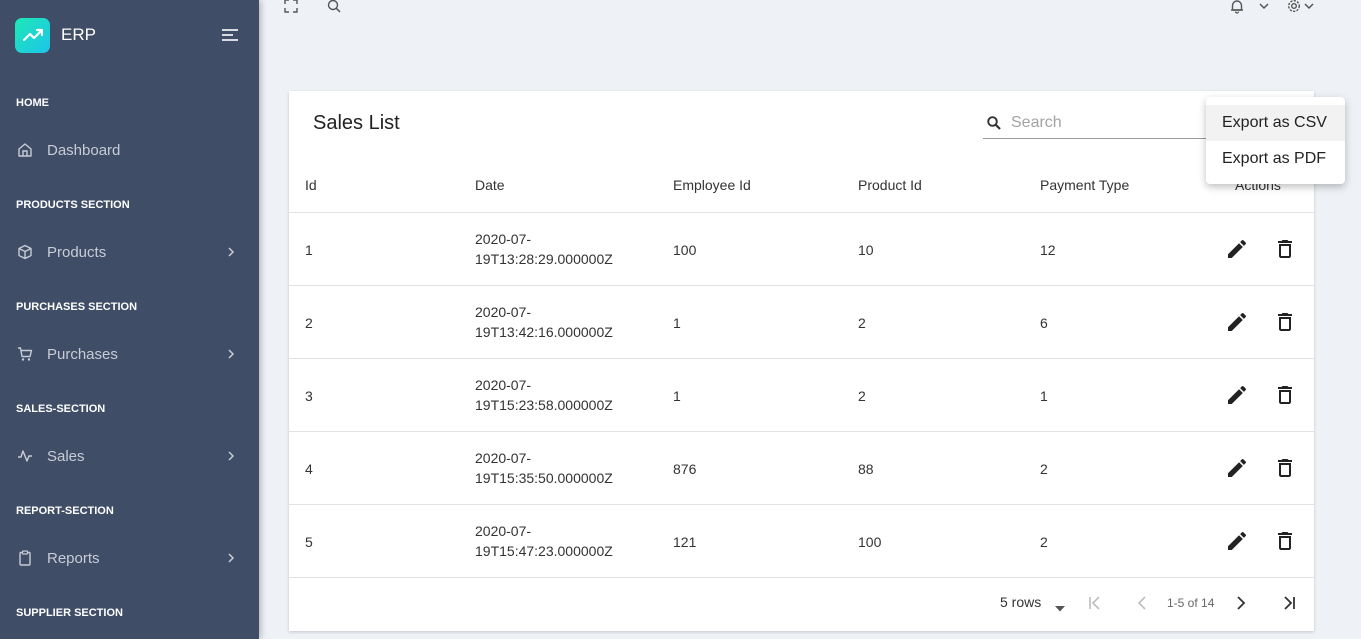 This screenshot has height=639, width=1361. What do you see at coordinates (1021, 602) in the screenshot?
I see `rows-per-page-value: 5 rows` at bounding box center [1021, 602].